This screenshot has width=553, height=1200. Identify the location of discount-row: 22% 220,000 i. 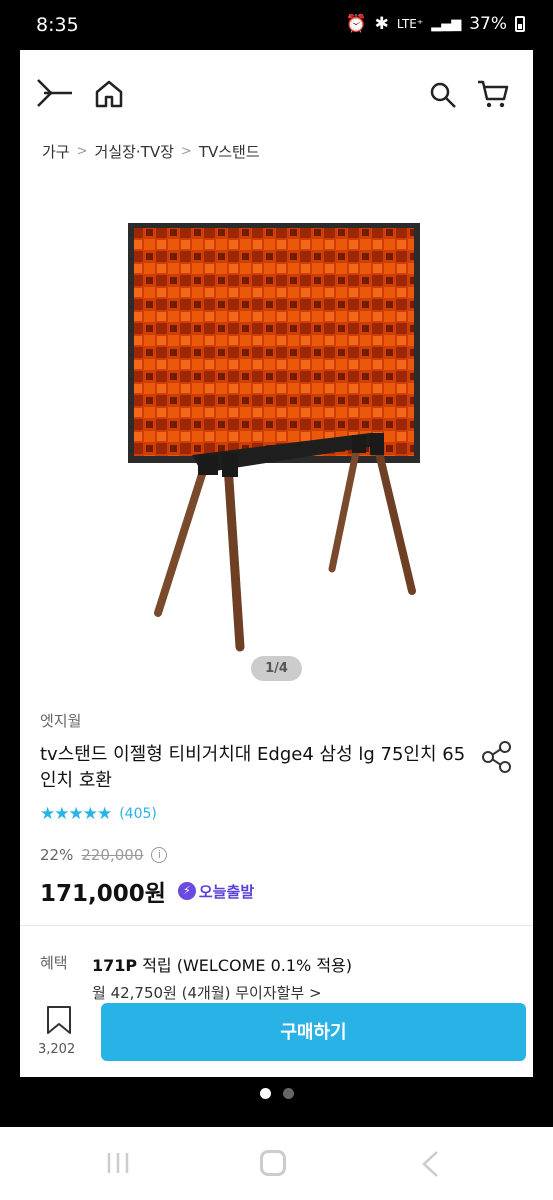
(104, 855).